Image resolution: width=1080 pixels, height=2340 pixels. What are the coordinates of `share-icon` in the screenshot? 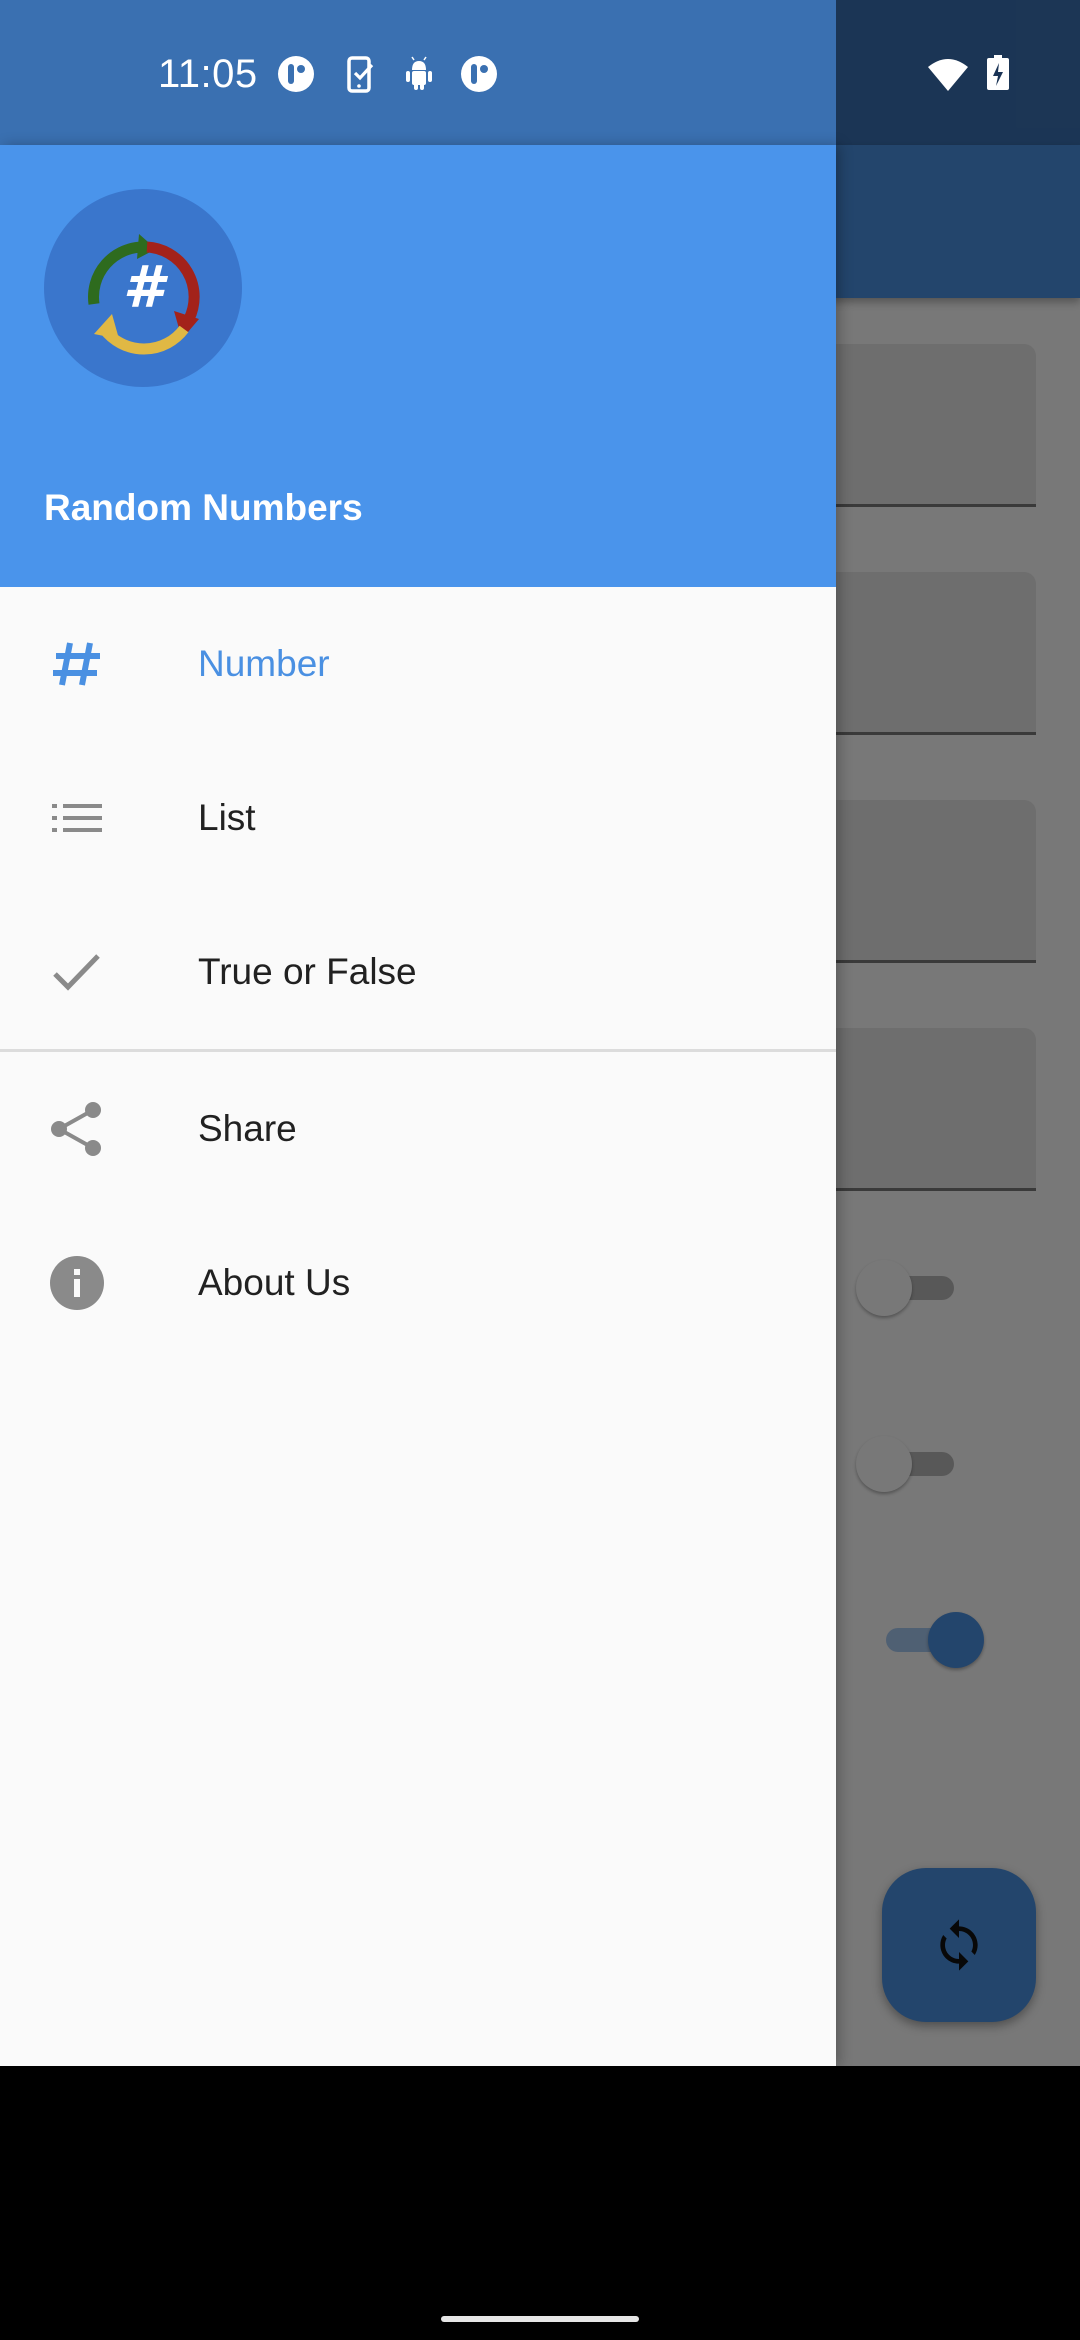 It's located at (77, 1129).